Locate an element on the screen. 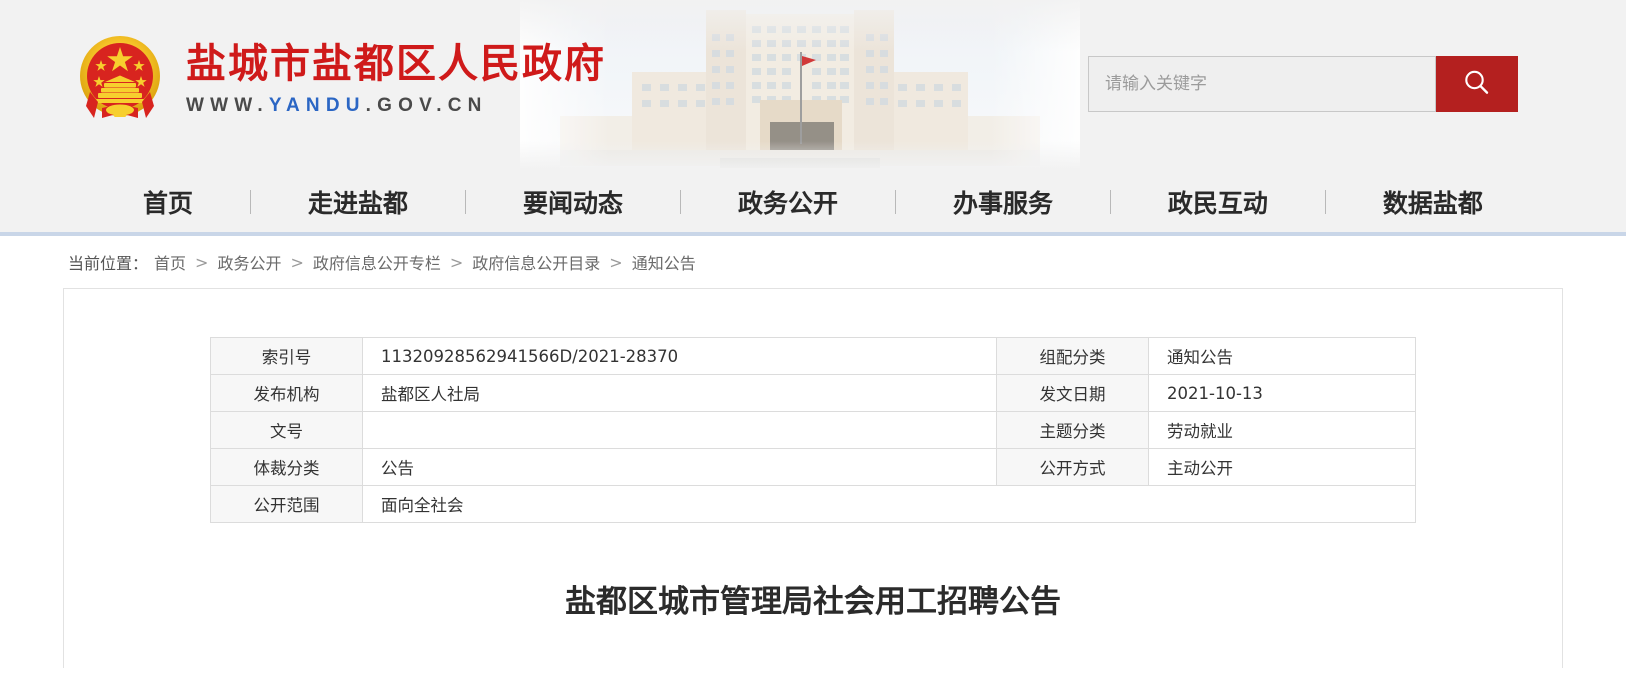 The height and width of the screenshot is (688, 1626). nav-item-government-info: 政务公开 is located at coordinates (788, 202).